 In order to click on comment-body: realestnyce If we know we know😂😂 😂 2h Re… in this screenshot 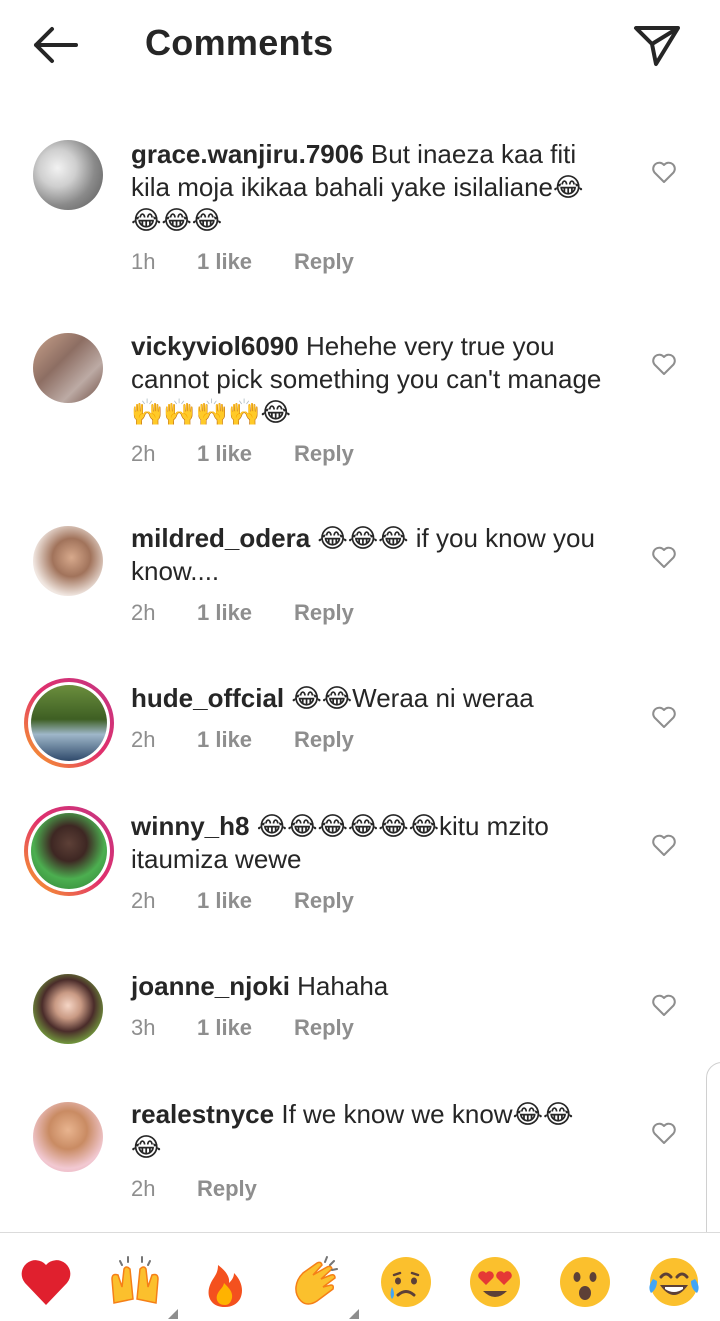, I will do `click(376, 1151)`.